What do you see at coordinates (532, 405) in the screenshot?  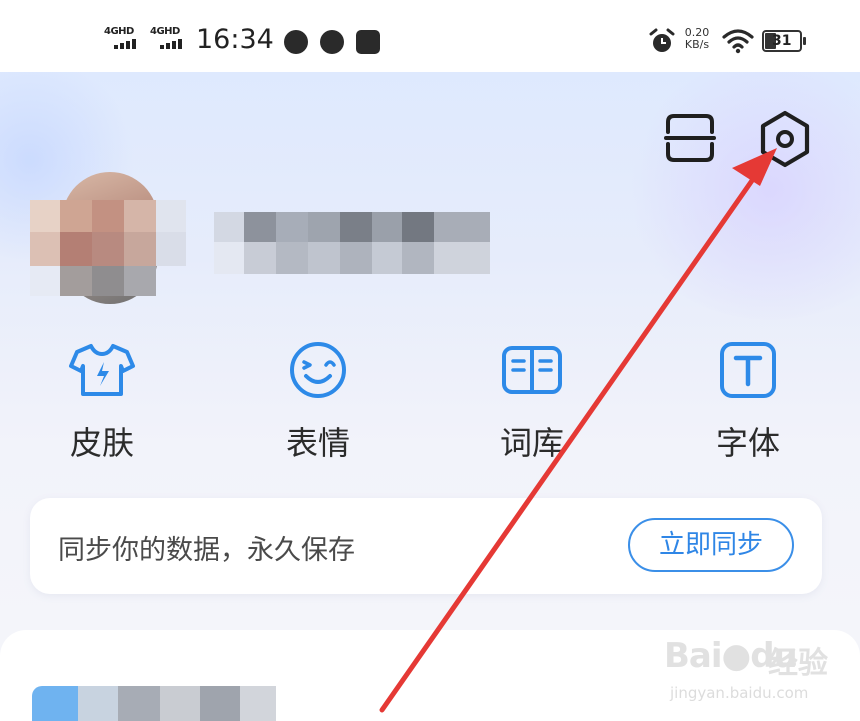 I see `feature-dictionary: 词库` at bounding box center [532, 405].